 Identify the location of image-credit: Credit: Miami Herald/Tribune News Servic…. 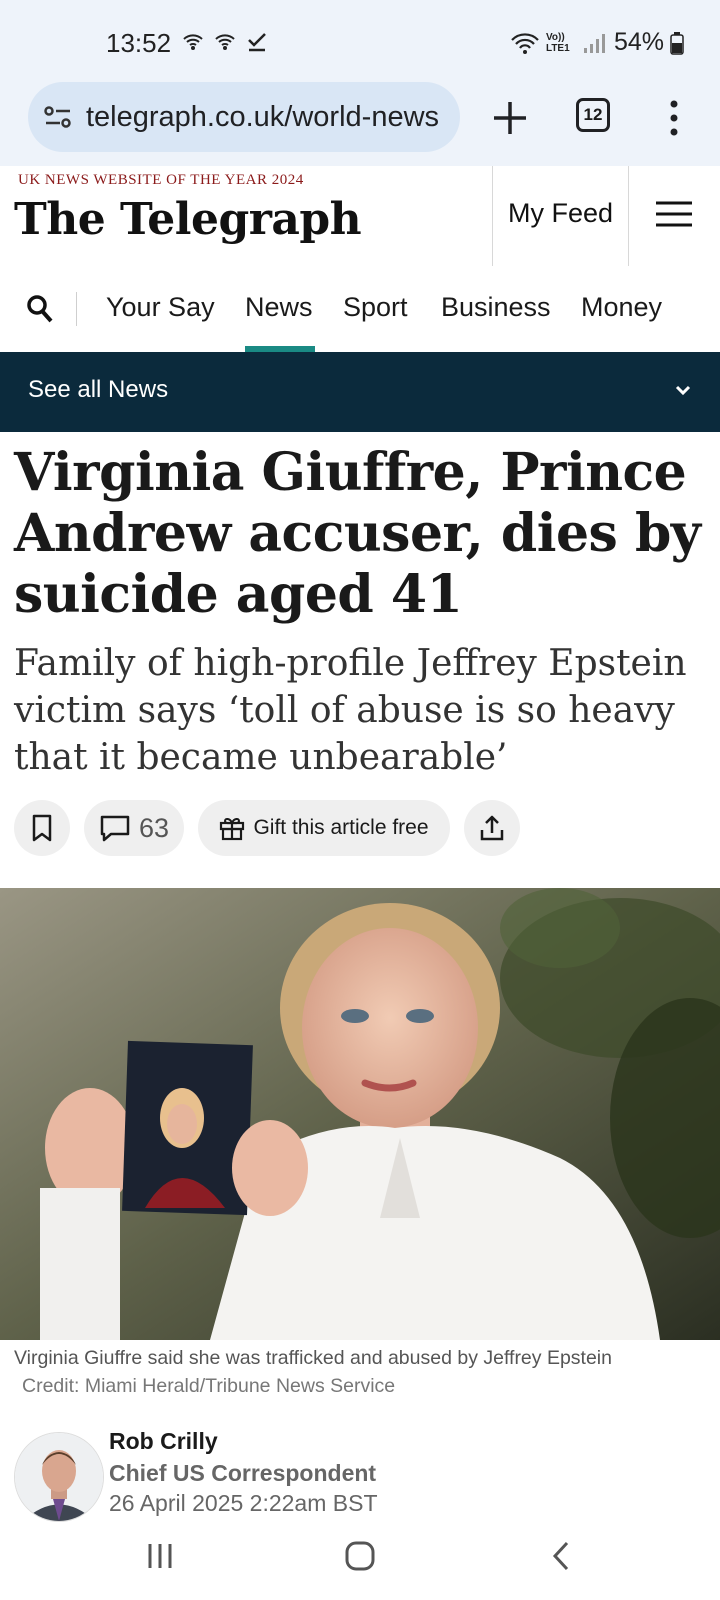
(209, 1386).